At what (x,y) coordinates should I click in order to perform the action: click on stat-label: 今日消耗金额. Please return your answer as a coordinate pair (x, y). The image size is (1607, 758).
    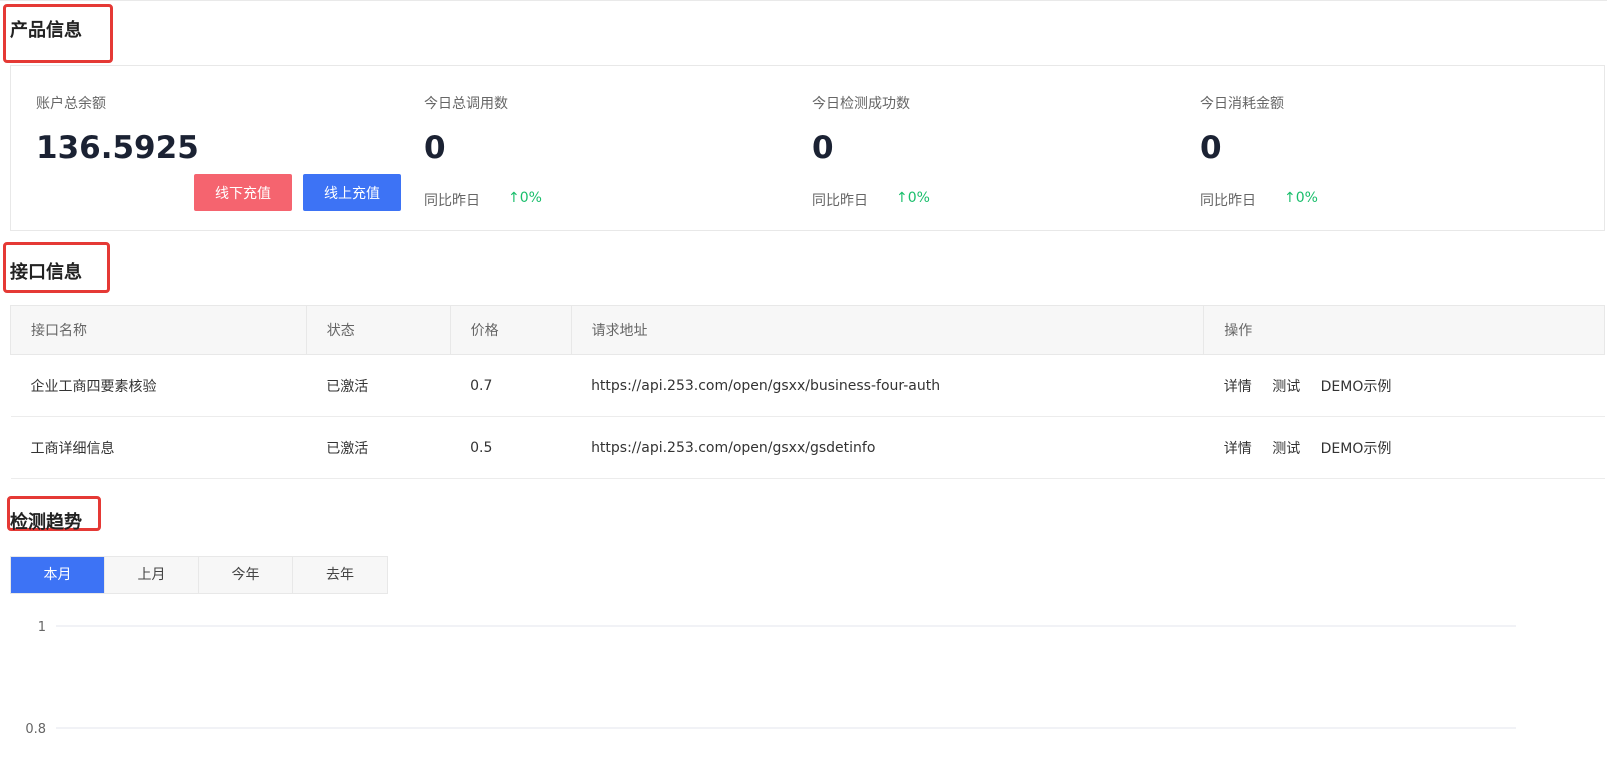
    Looking at the image, I should click on (1242, 104).